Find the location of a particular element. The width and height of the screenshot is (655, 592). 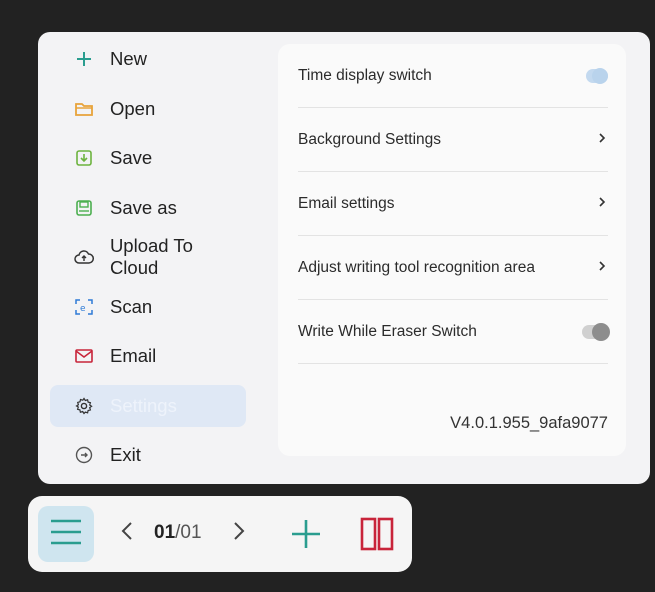

scan-icon: e is located at coordinates (84, 307).